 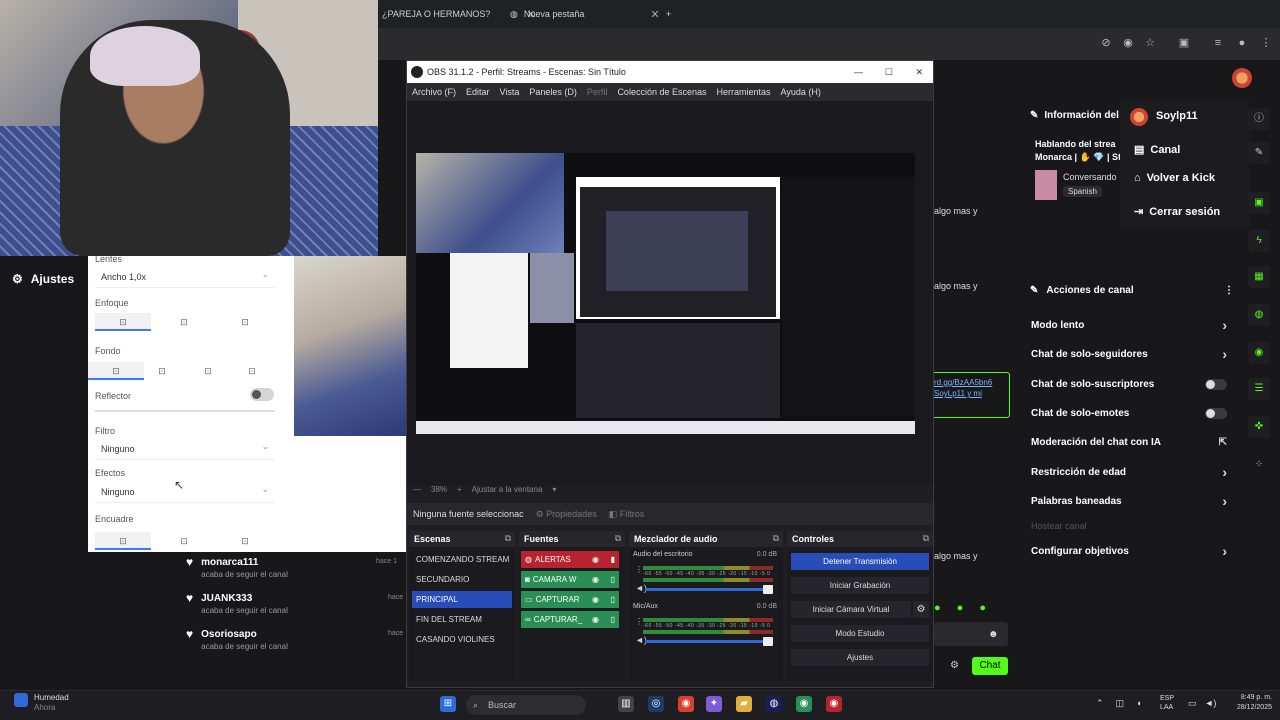 What do you see at coordinates (229, 634) in the screenshot?
I see `follower-name: Osoriosapo` at bounding box center [229, 634].